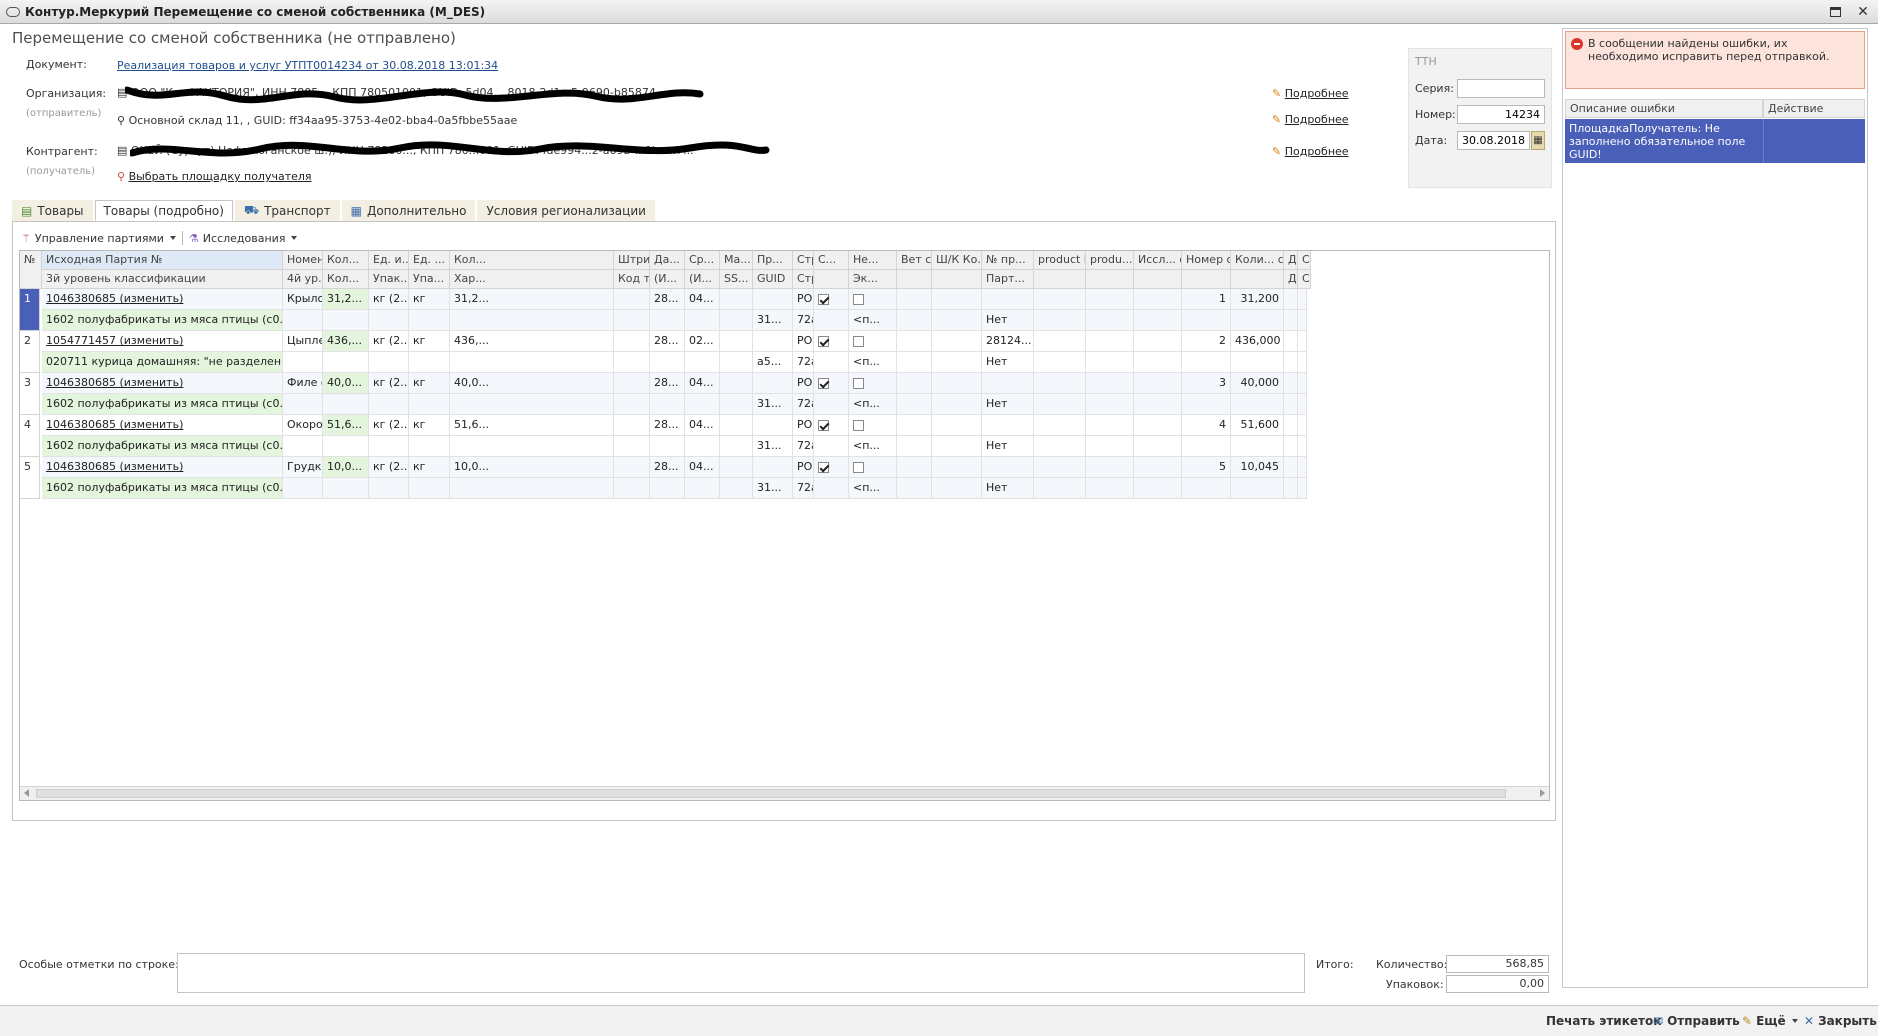 The width and height of the screenshot is (1878, 1036). Describe the element at coordinates (1257, 341) in the screenshot. I see `grid-cell: 436,000` at that location.